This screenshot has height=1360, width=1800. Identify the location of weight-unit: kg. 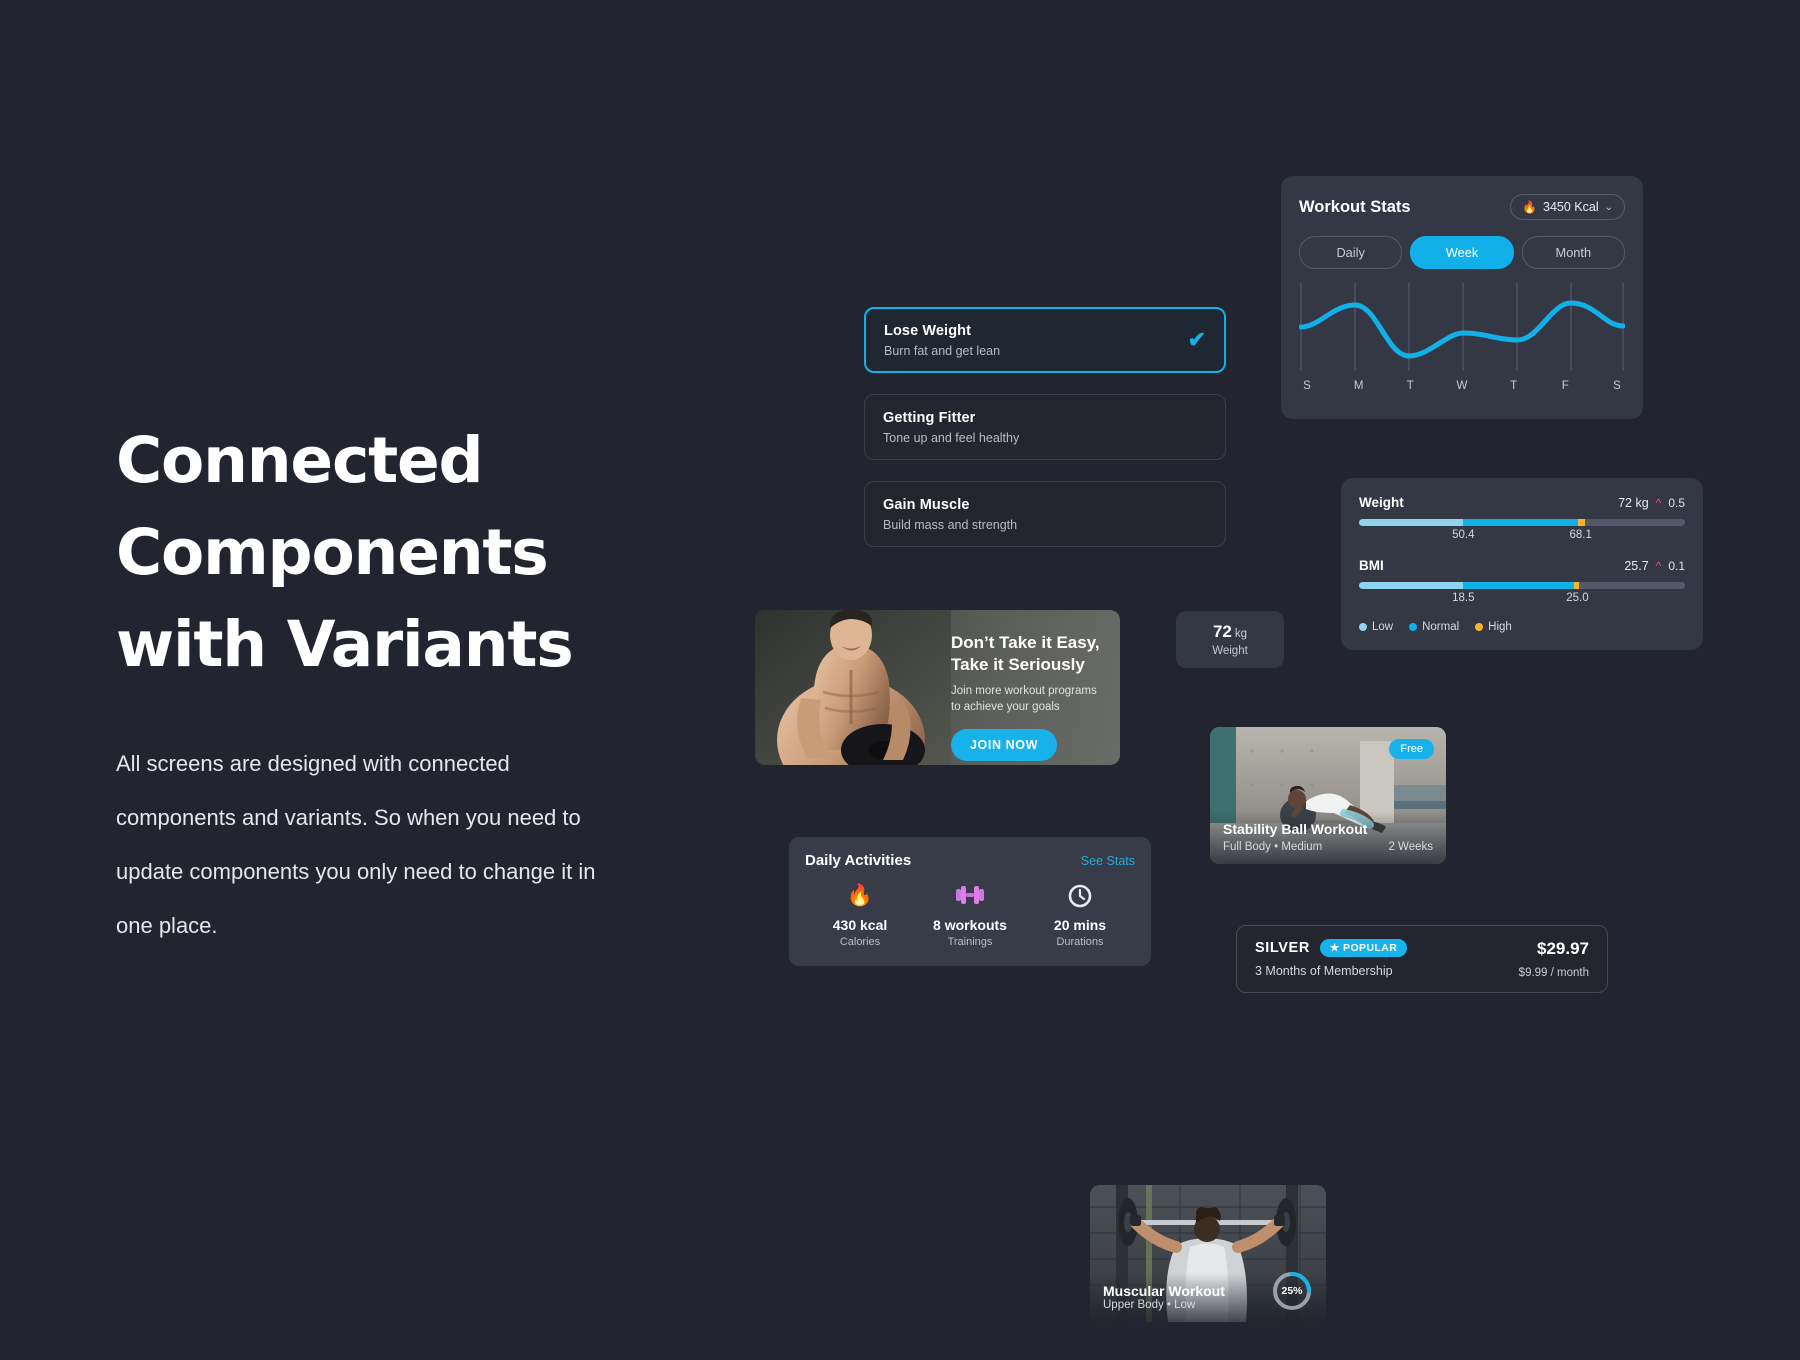
(1241, 634).